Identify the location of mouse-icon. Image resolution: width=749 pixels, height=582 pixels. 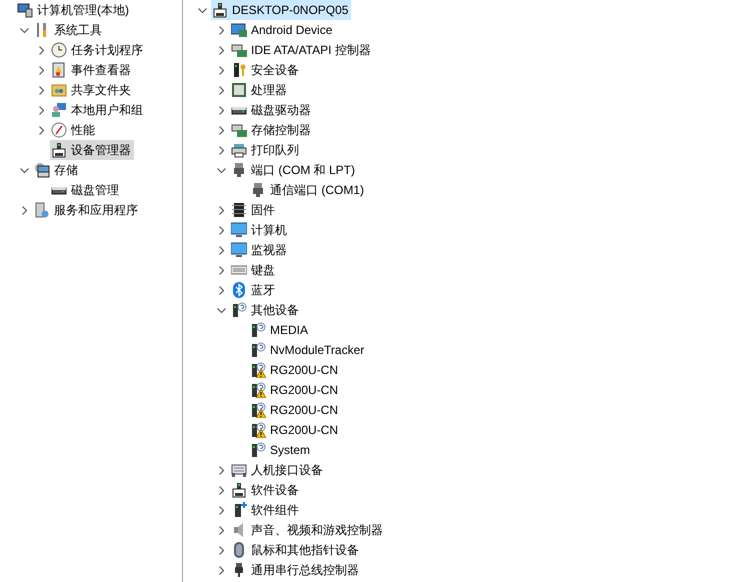
(239, 550).